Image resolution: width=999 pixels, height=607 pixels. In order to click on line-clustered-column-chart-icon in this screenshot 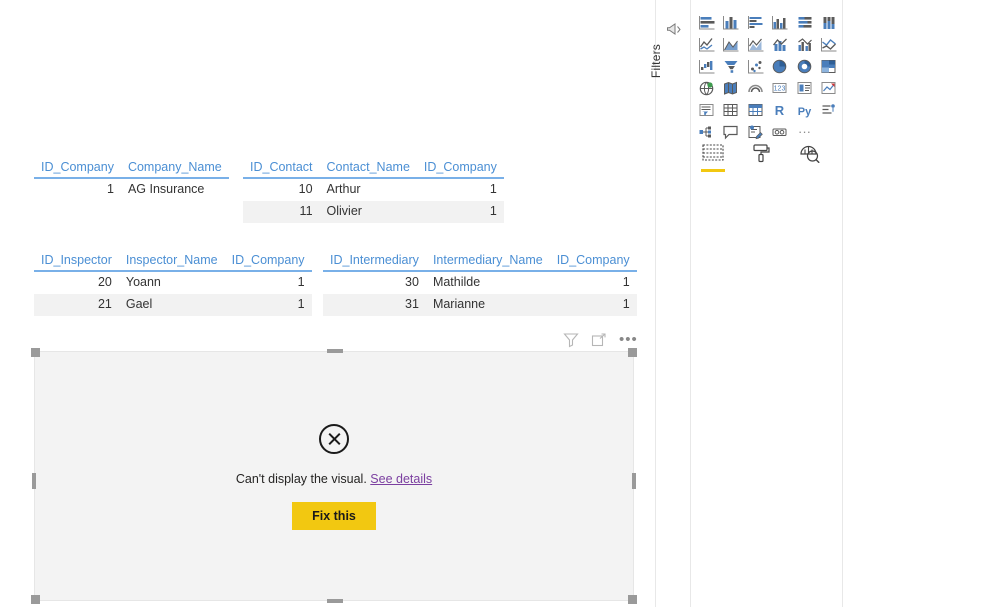, I will do `click(804, 44)`.